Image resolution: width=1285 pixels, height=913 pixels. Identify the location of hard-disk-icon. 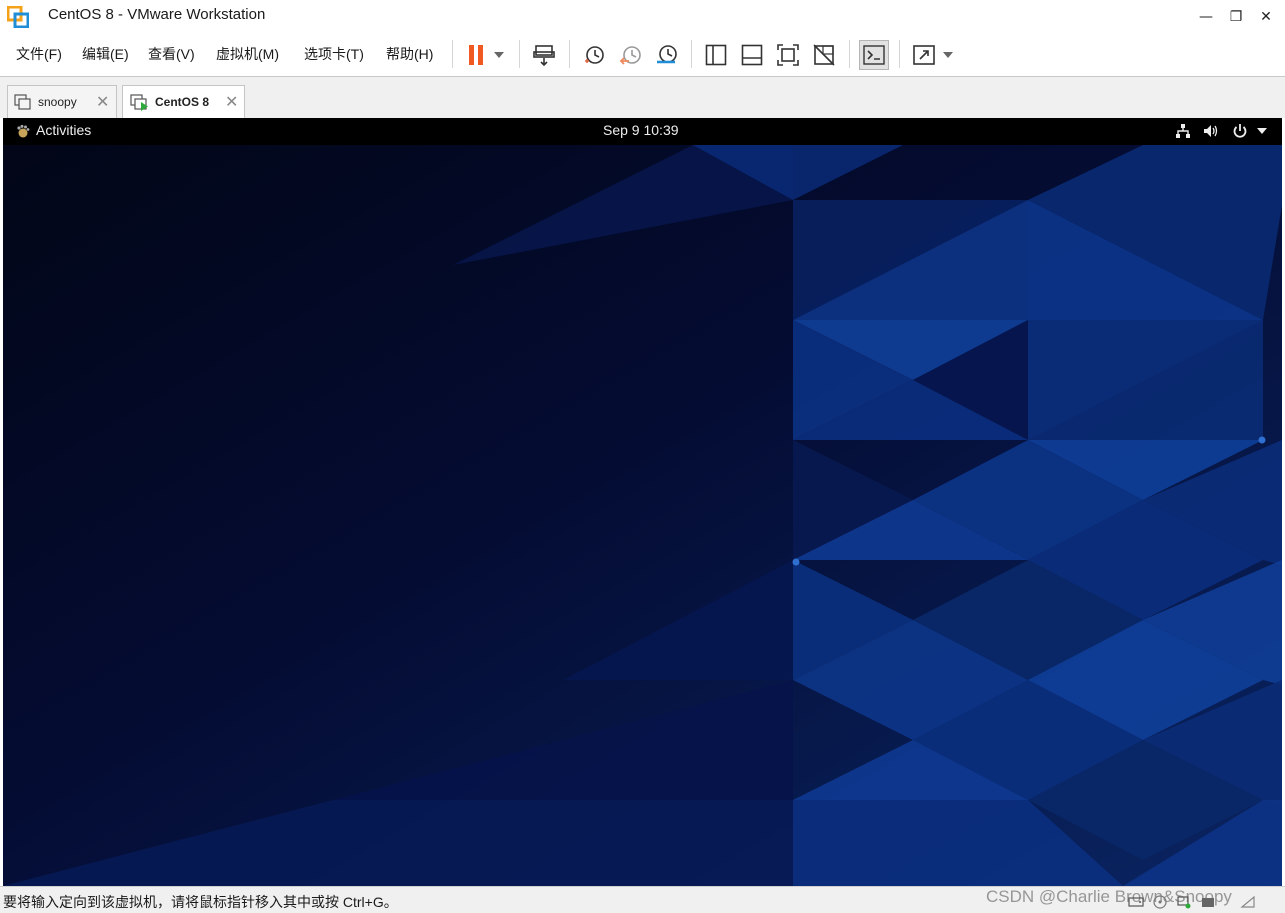
(1136, 902).